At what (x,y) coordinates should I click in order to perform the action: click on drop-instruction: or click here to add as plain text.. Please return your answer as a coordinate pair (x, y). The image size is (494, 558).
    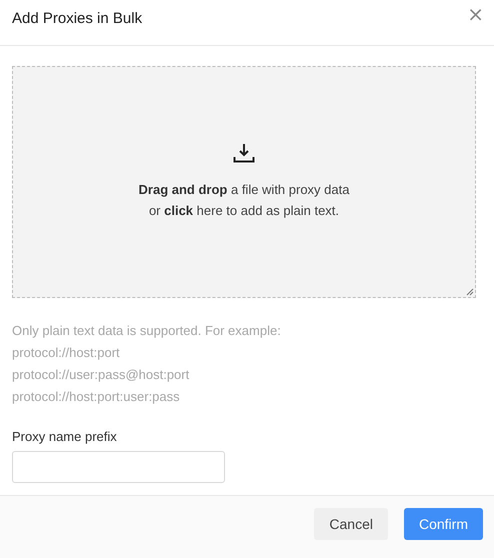
    Looking at the image, I should click on (244, 211).